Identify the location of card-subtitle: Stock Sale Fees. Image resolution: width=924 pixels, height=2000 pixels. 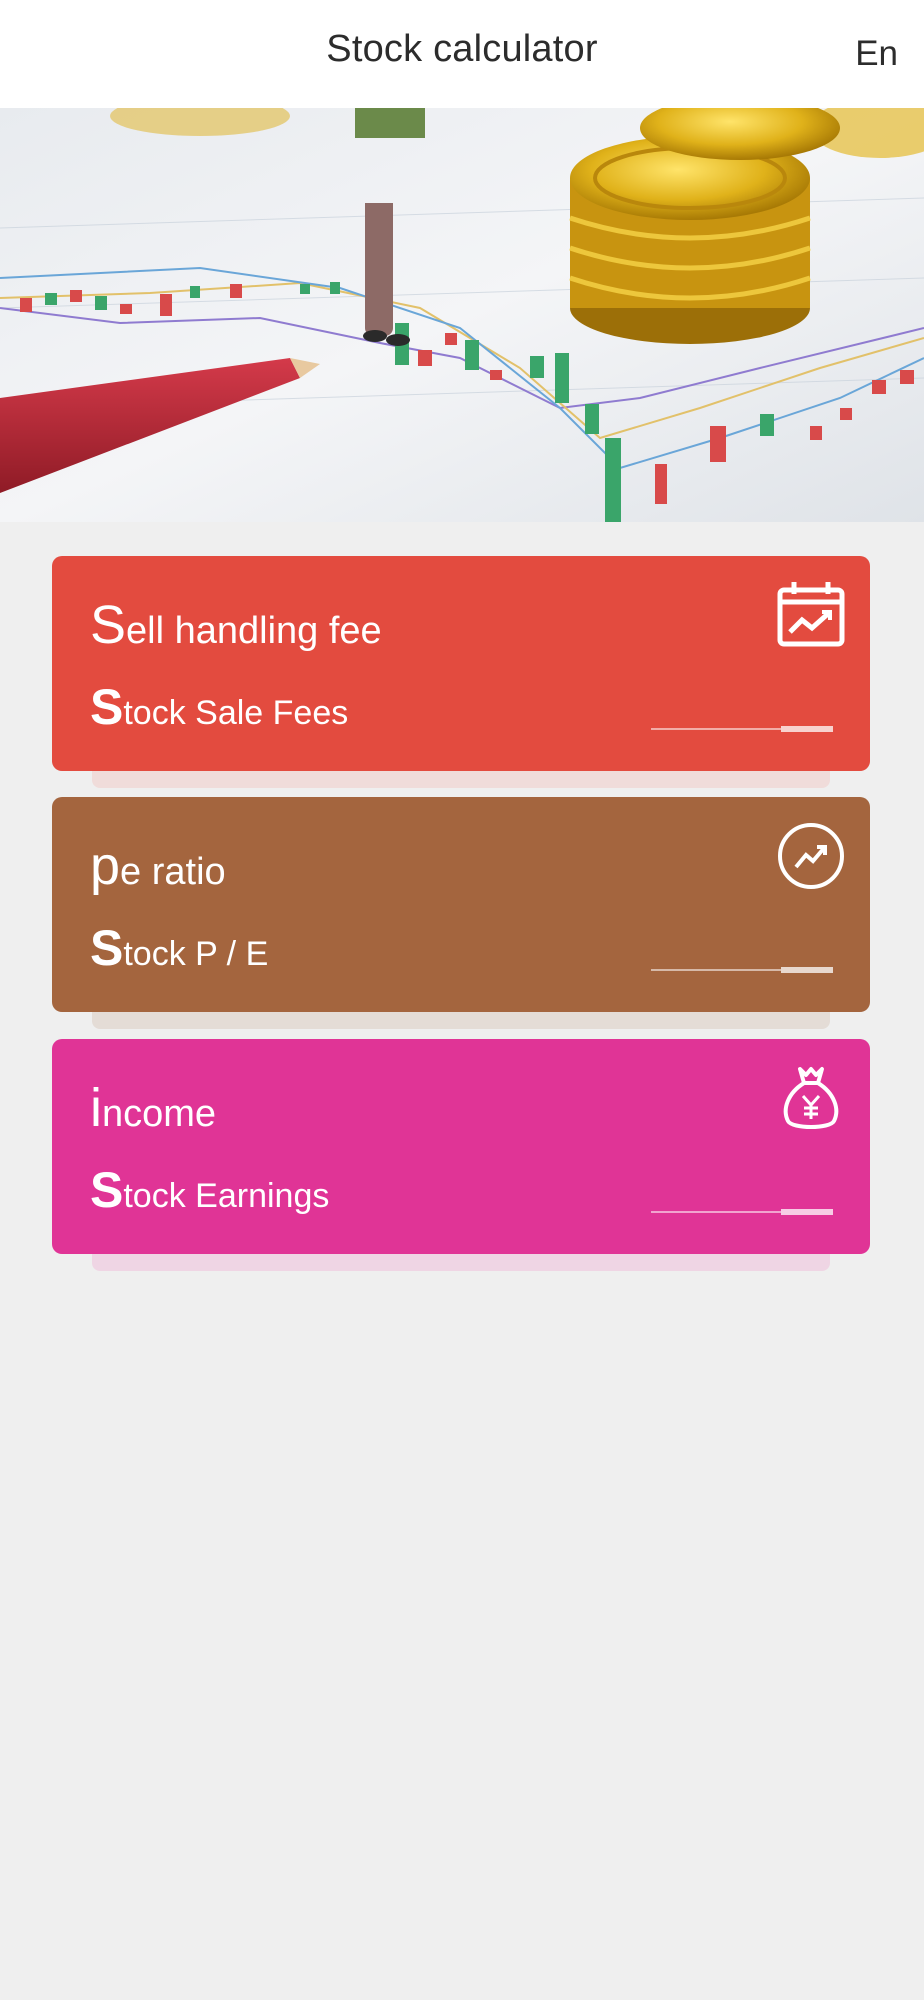
(219, 707).